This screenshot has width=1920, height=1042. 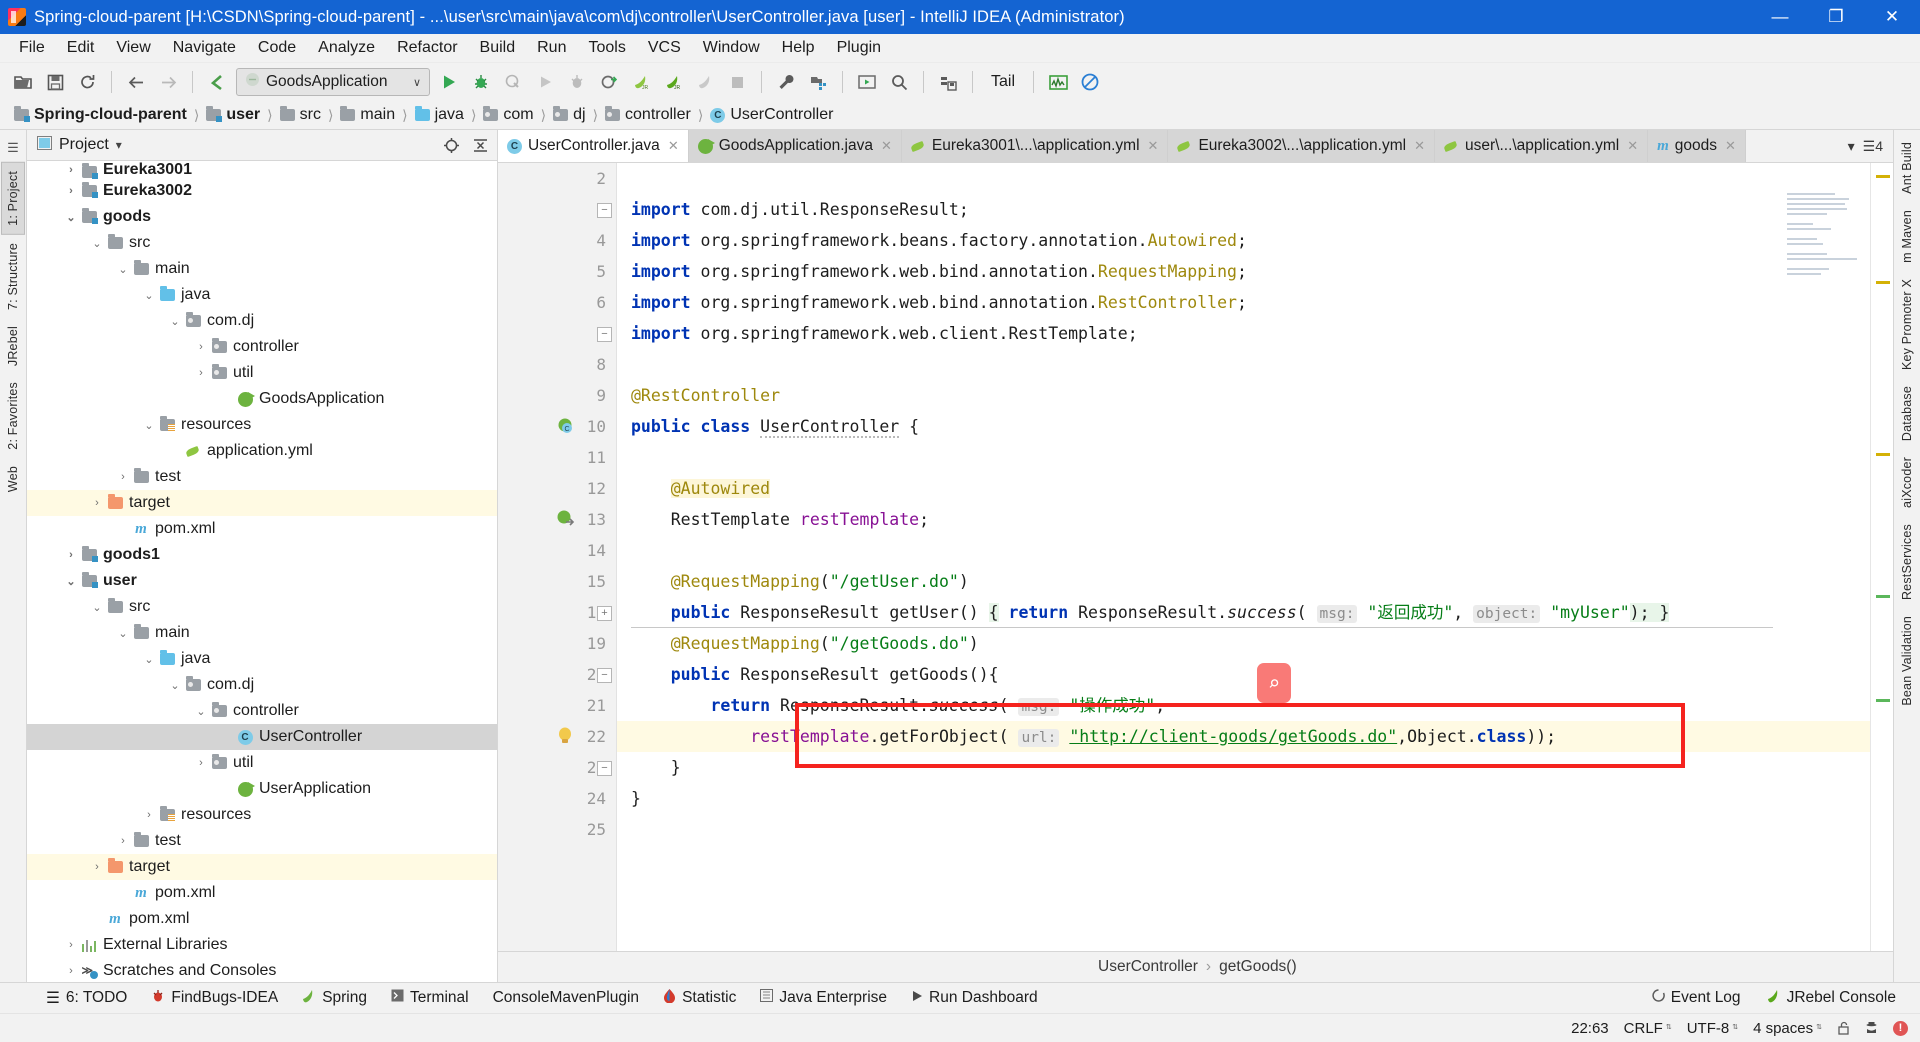 I want to click on bottom-breadcrumb-class: UserController, so click(x=1148, y=967).